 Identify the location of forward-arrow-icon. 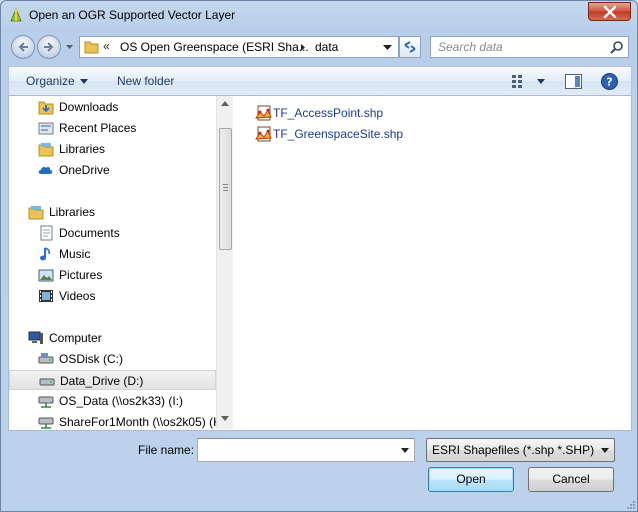
(49, 47).